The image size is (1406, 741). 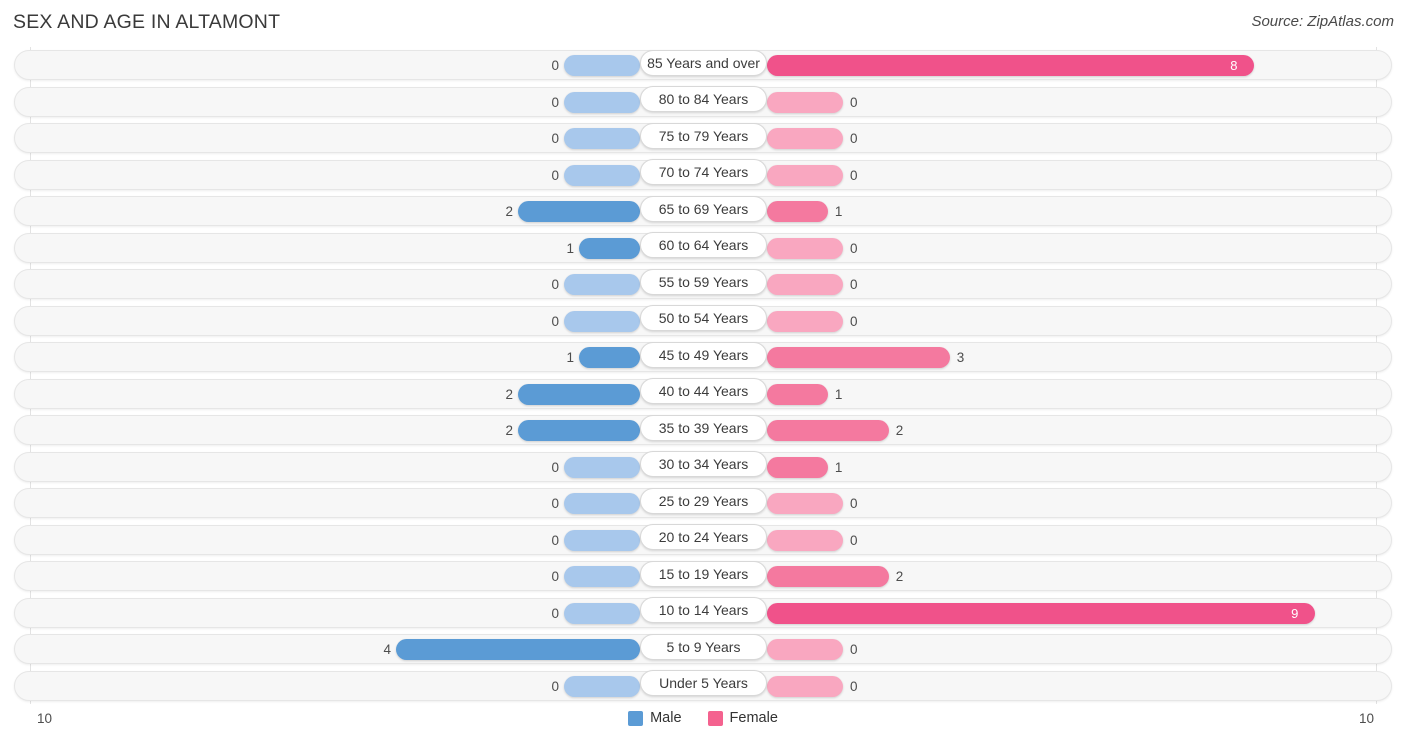 I want to click on age-group-row: 0 8 85 Years and over, so click(x=703, y=65).